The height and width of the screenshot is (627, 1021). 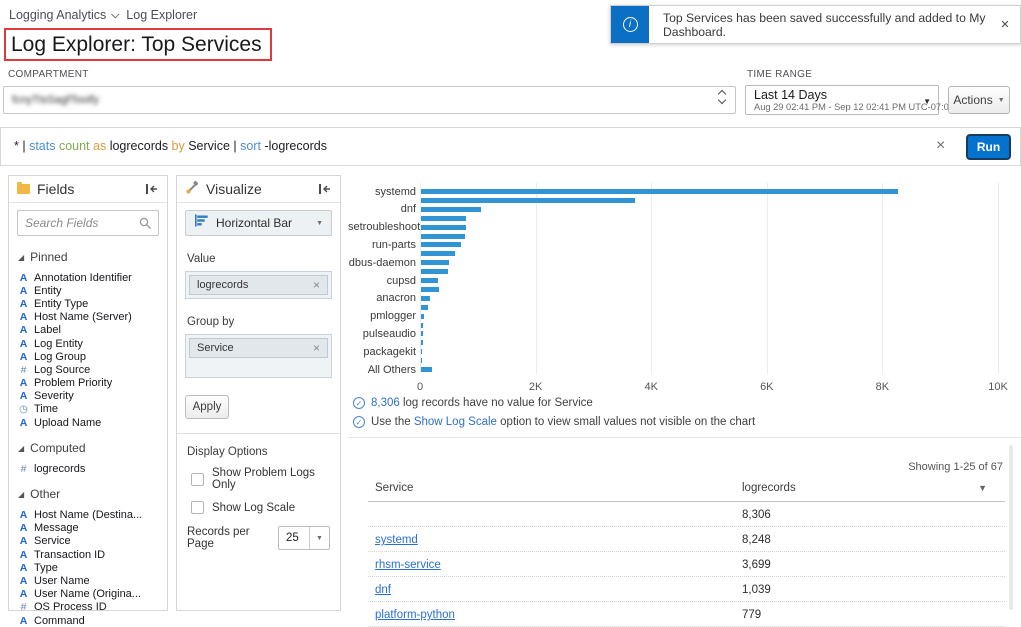 What do you see at coordinates (1005, 24) in the screenshot?
I see `close-icon: ×` at bounding box center [1005, 24].